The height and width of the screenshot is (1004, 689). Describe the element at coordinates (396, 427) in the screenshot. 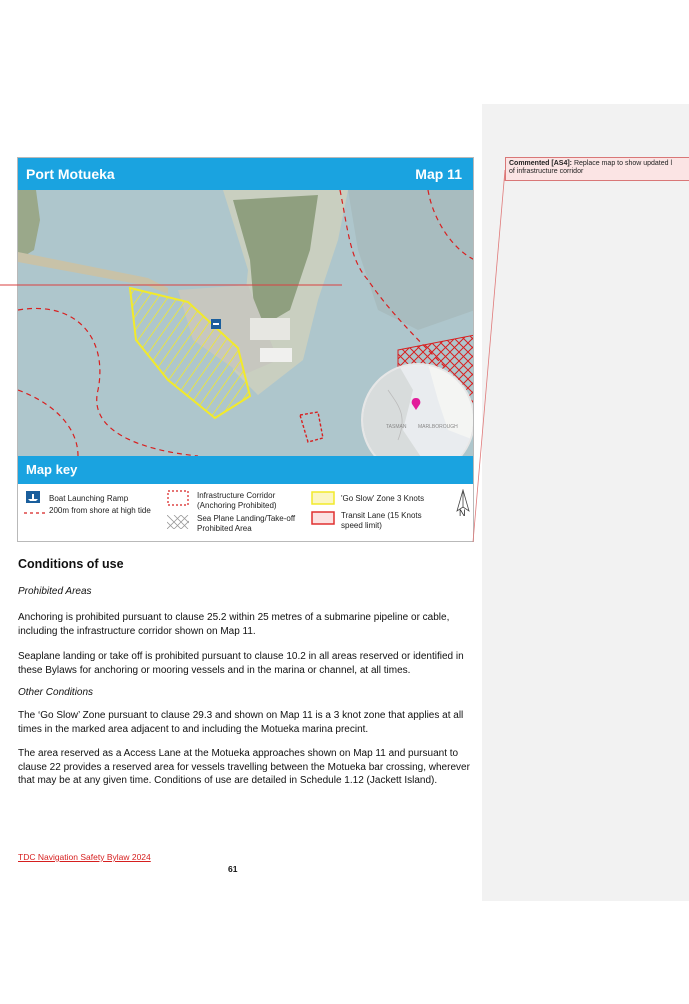

I see `inset-label-tasman: TASMAN` at that location.